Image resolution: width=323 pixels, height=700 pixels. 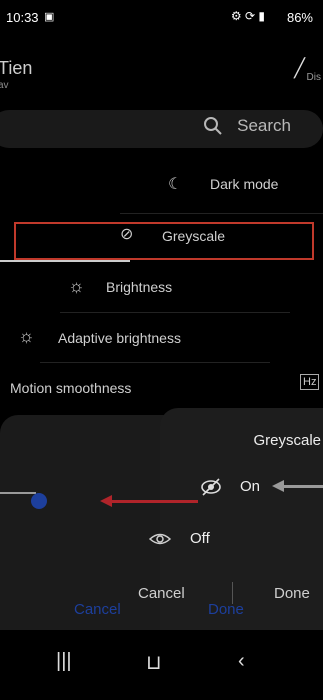 I want to click on row-adaptive-brightness: ☼ Adaptive brightness, so click(x=161, y=339).